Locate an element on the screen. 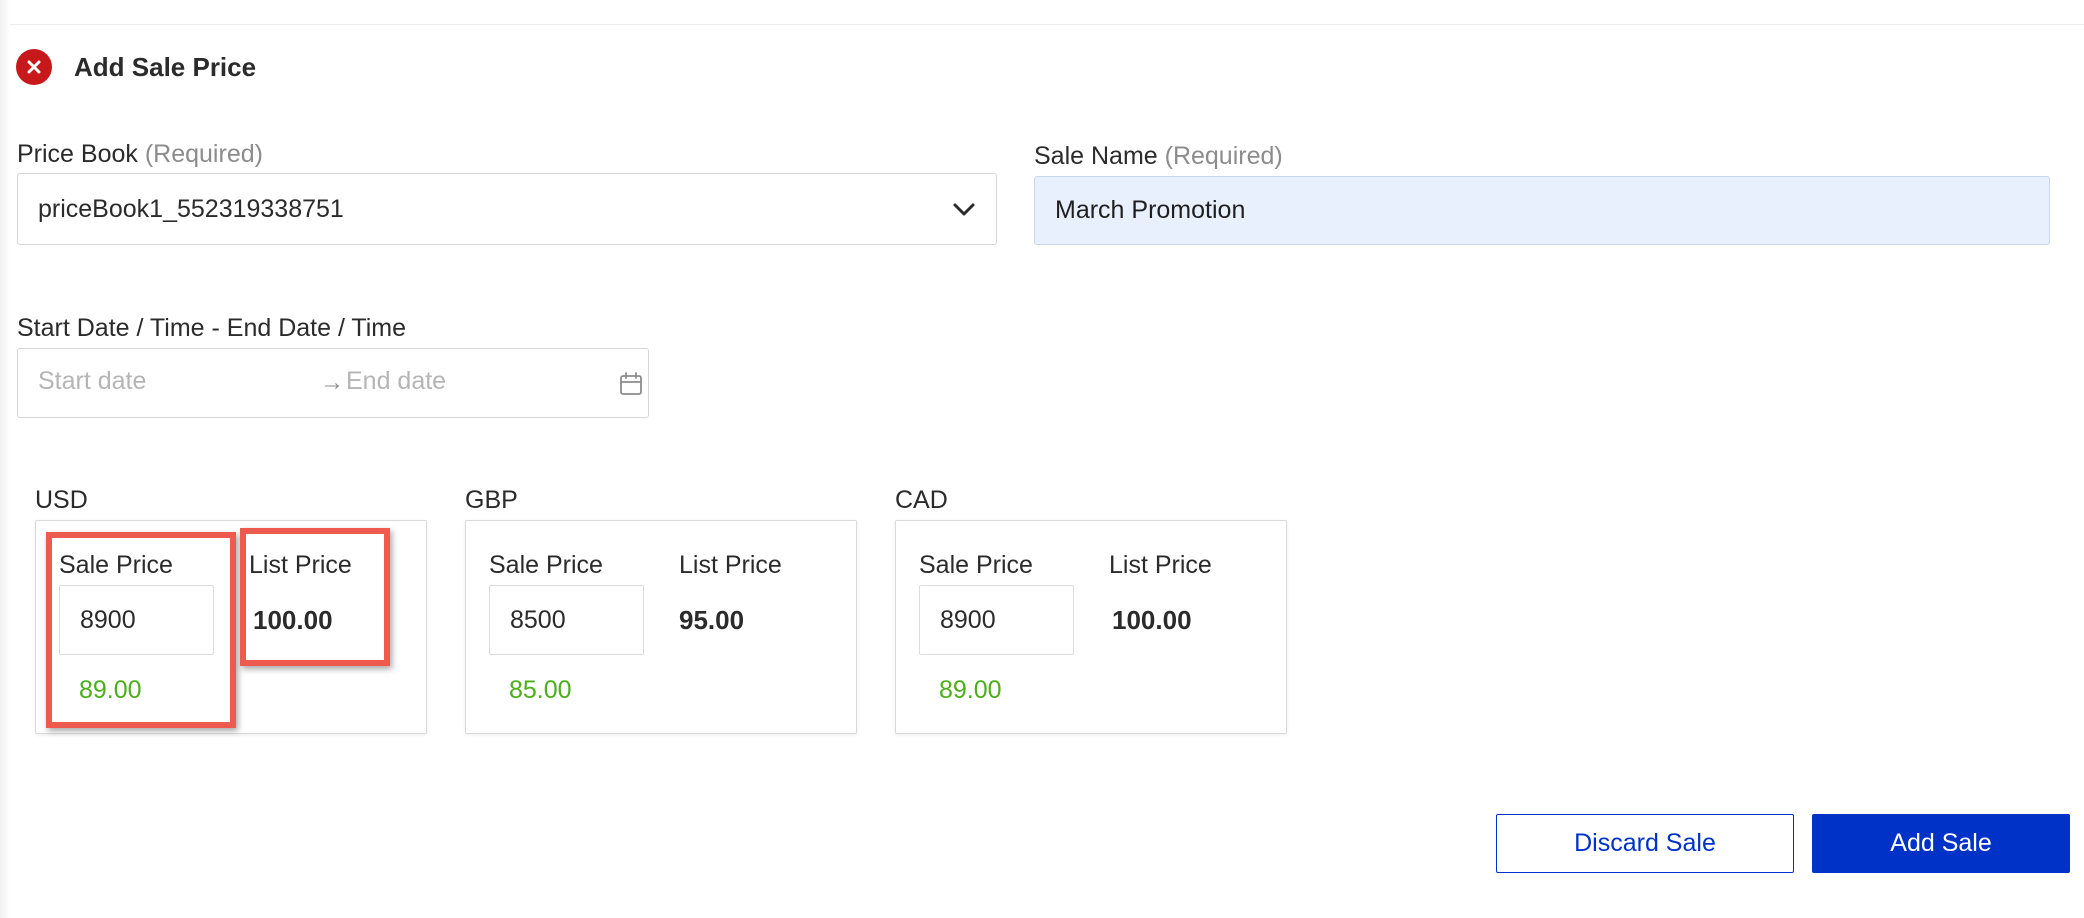 This screenshot has width=2084, height=918. end-date-input is located at coordinates (461, 381).